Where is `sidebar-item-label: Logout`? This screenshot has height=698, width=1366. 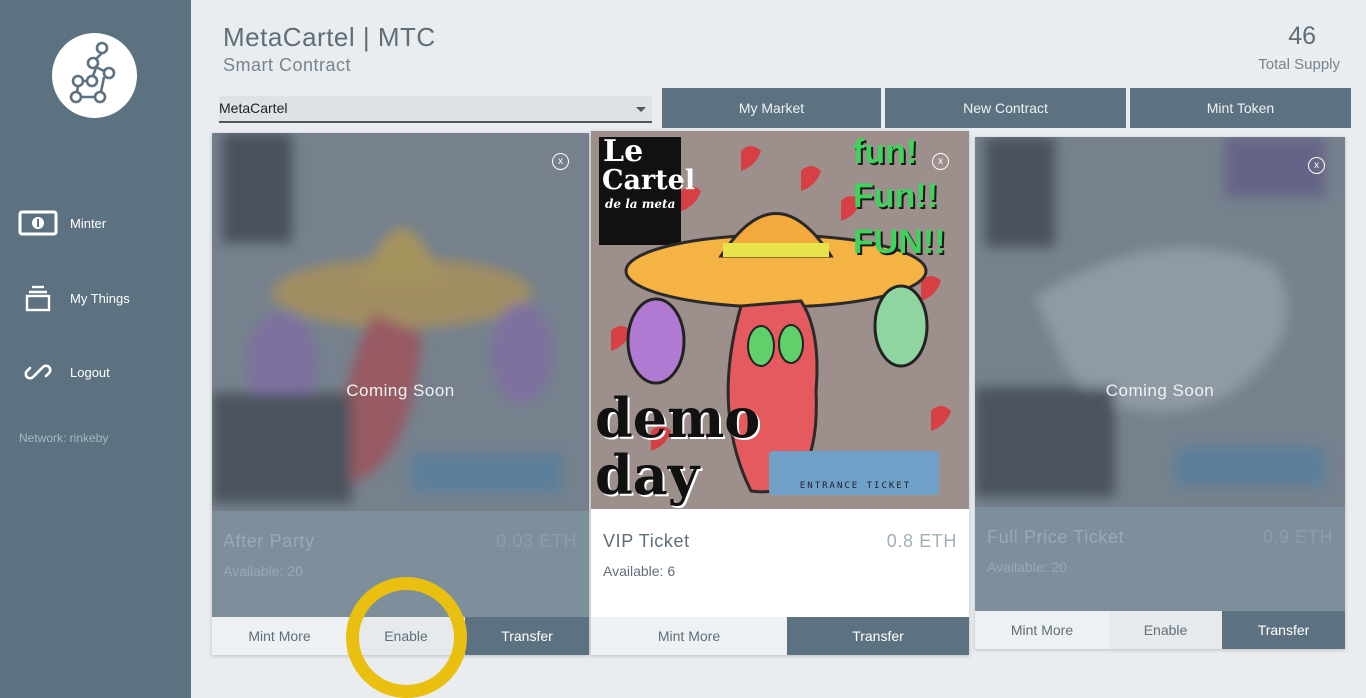 sidebar-item-label: Logout is located at coordinates (90, 372).